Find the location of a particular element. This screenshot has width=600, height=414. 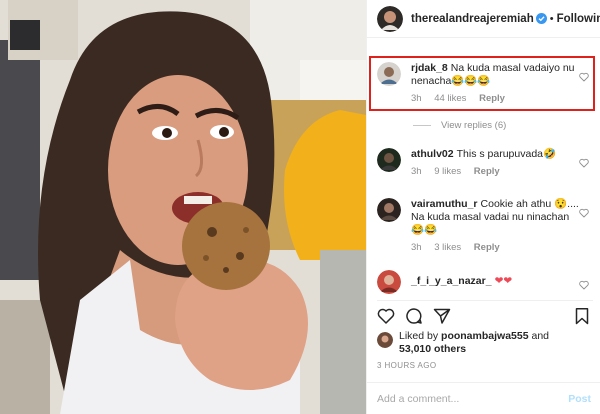

comment-item: _f_i_y_a_nazar_ ❤❤ is located at coordinates (486, 282).